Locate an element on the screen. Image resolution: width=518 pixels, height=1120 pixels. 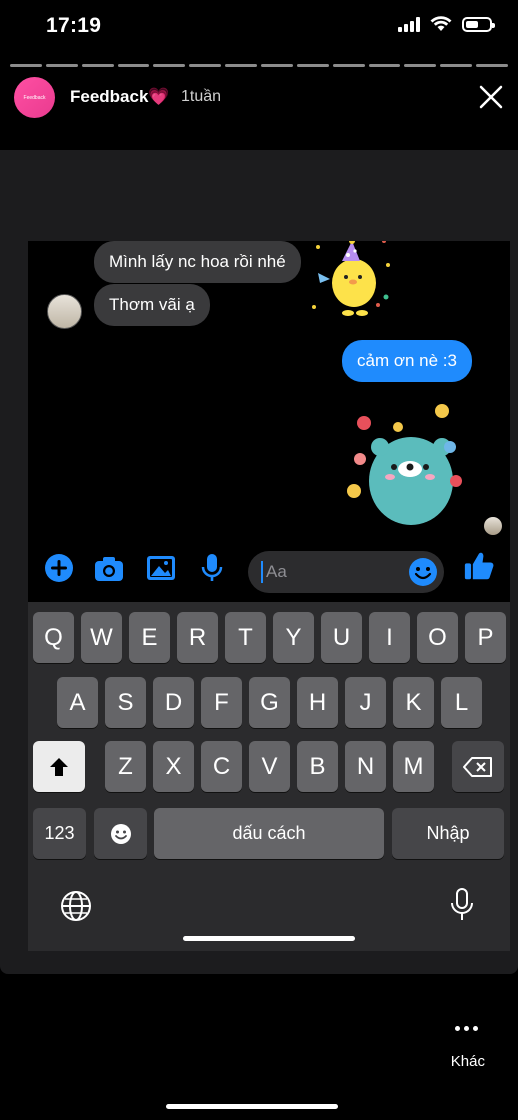
emoji-keyboard-key is located at coordinates (120, 833).